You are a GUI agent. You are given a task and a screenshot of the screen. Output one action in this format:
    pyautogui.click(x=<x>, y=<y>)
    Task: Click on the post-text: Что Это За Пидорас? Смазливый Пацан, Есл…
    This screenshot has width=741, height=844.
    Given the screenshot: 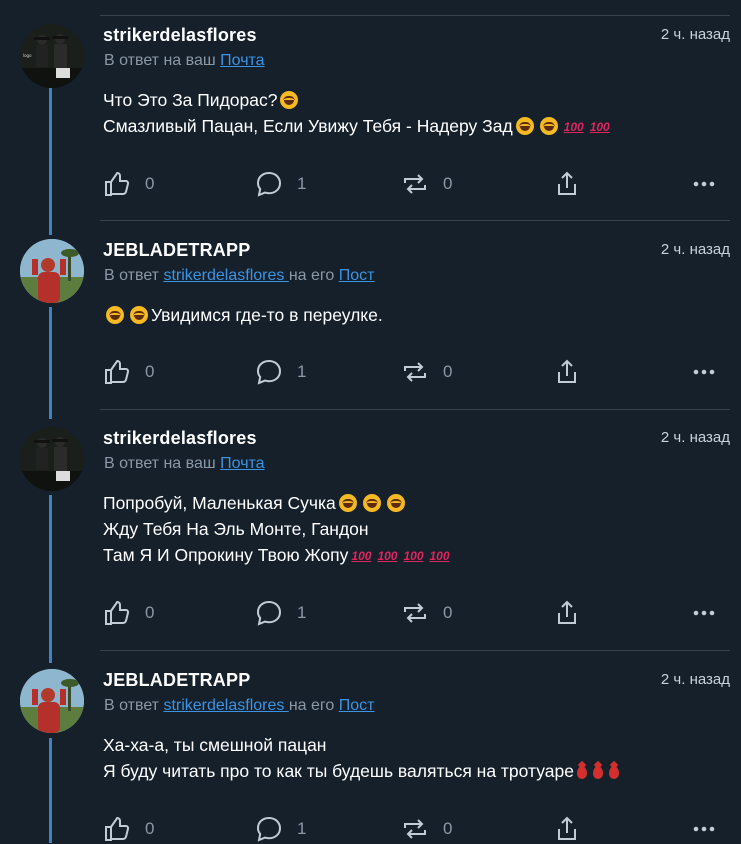 What is the action you would take?
    pyautogui.click(x=358, y=113)
    